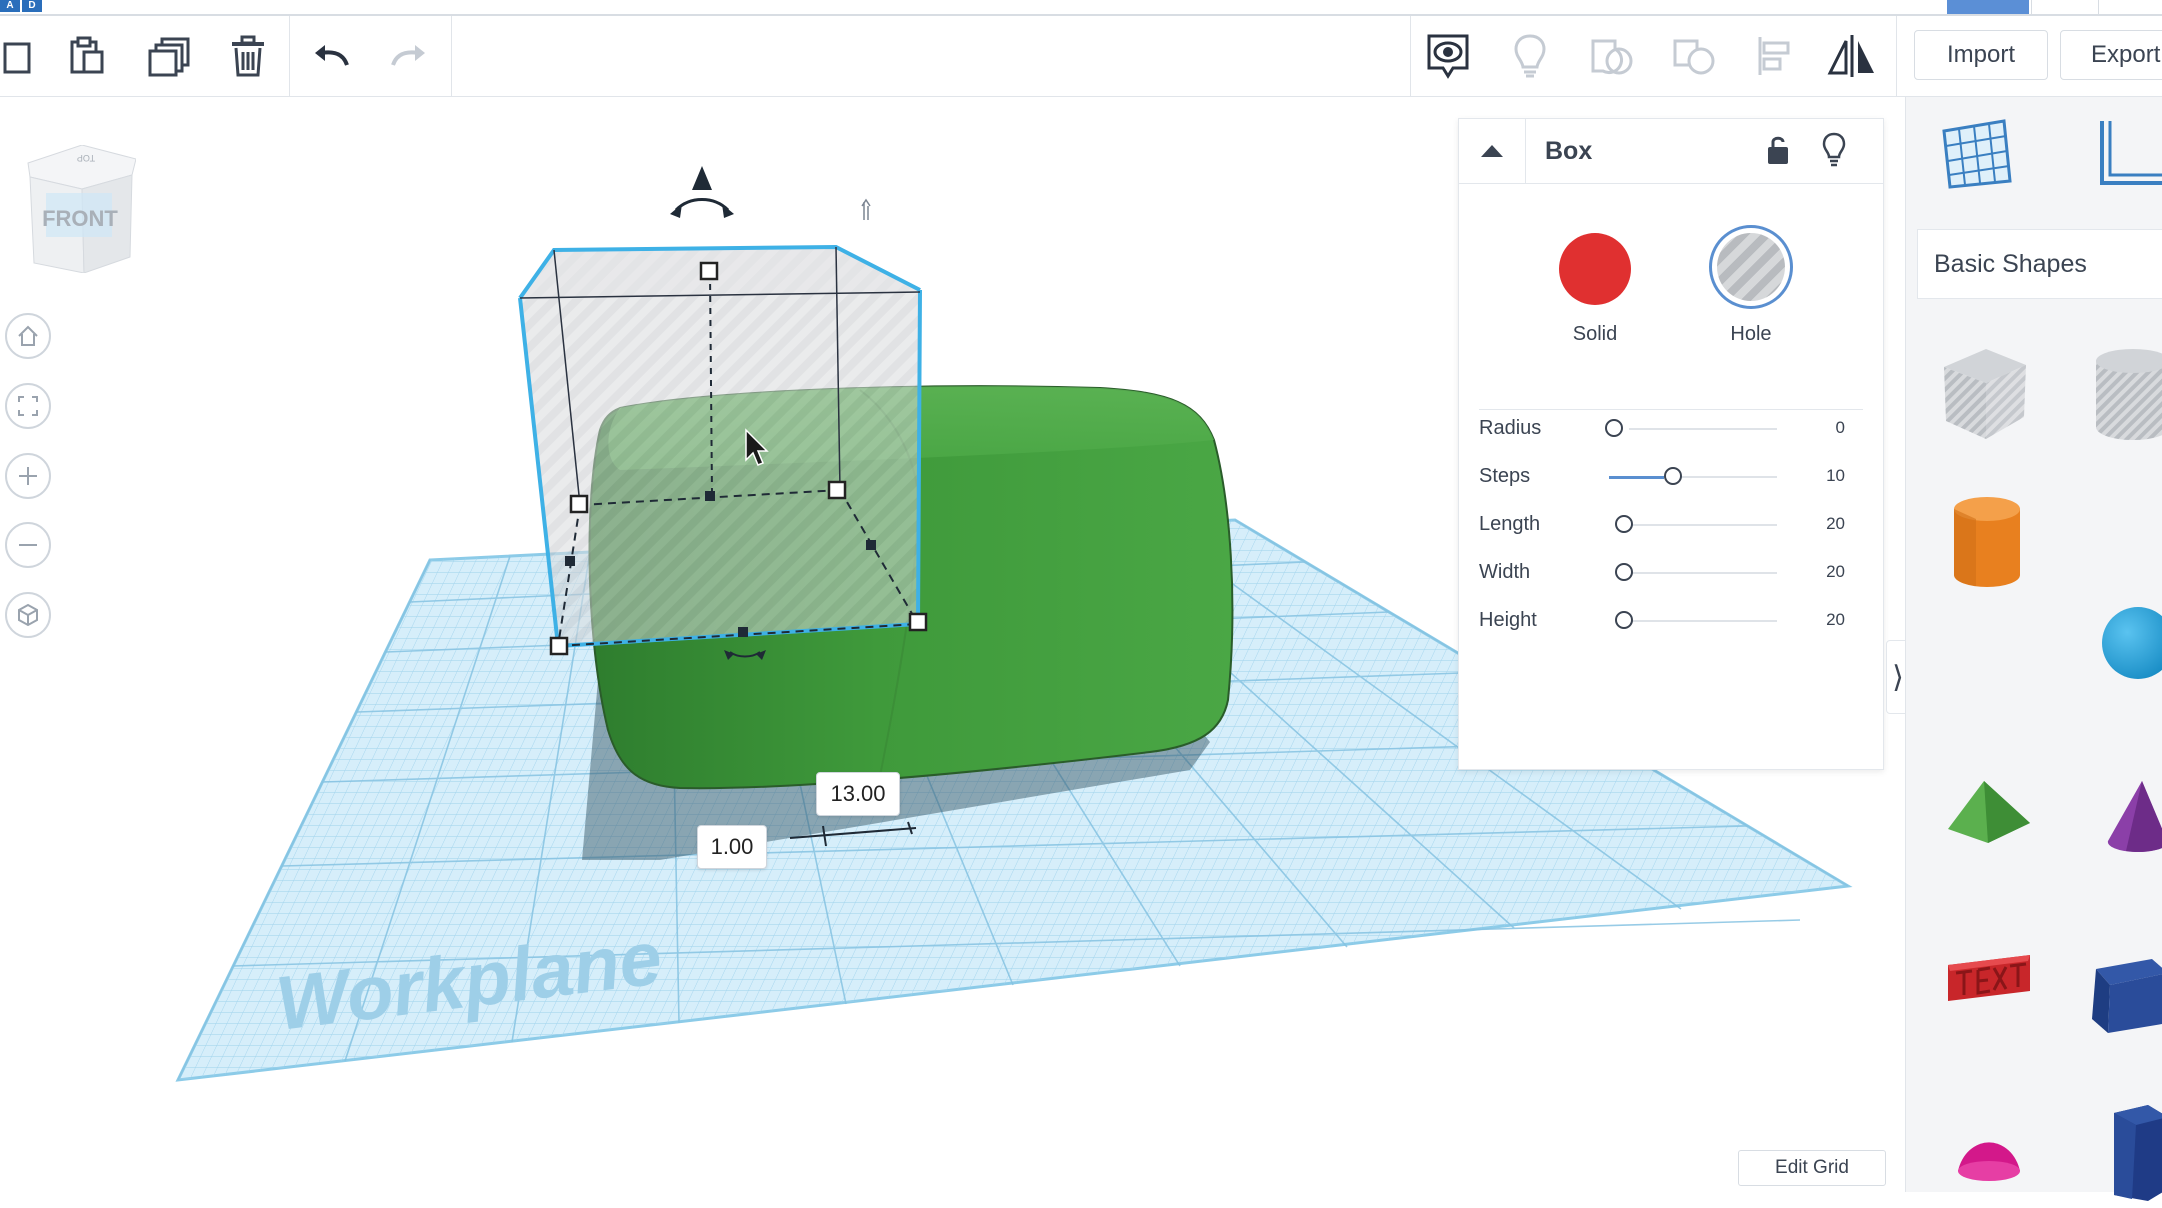 The image size is (2162, 1208). I want to click on fit-icon, so click(28, 406).